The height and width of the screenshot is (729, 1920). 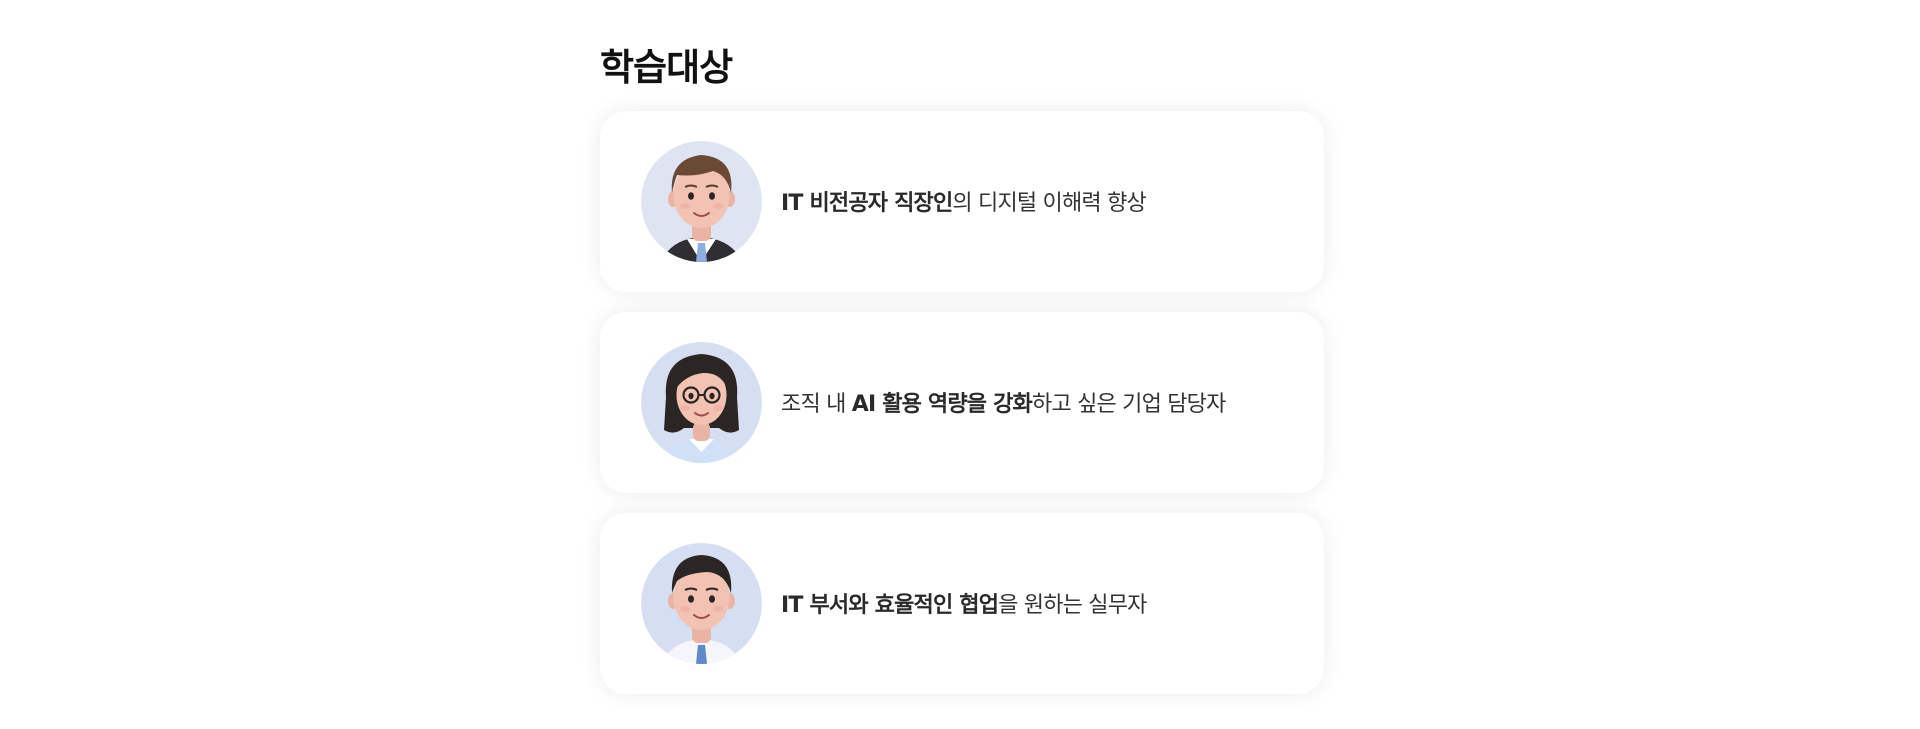 I want to click on target-text-1: IT 비전공자 직장인의 디지털 이해력 향상, so click(x=964, y=201).